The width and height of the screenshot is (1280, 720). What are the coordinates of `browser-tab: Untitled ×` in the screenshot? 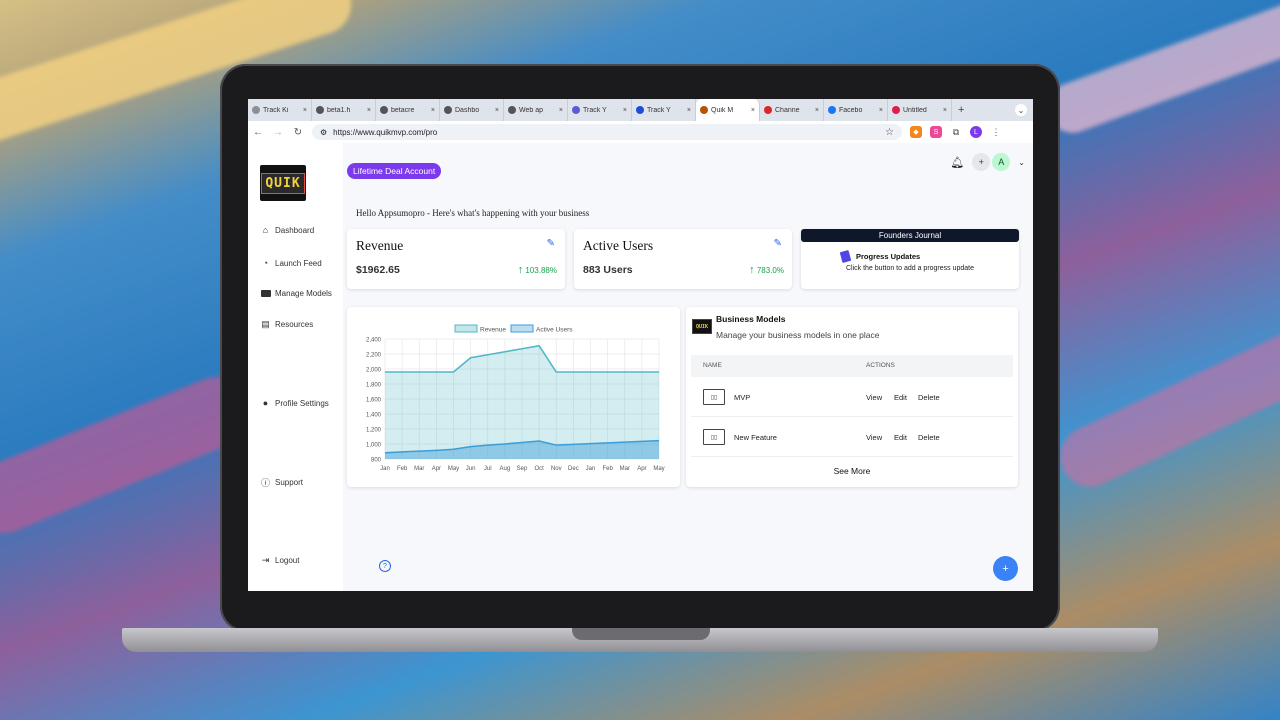 It's located at (920, 110).